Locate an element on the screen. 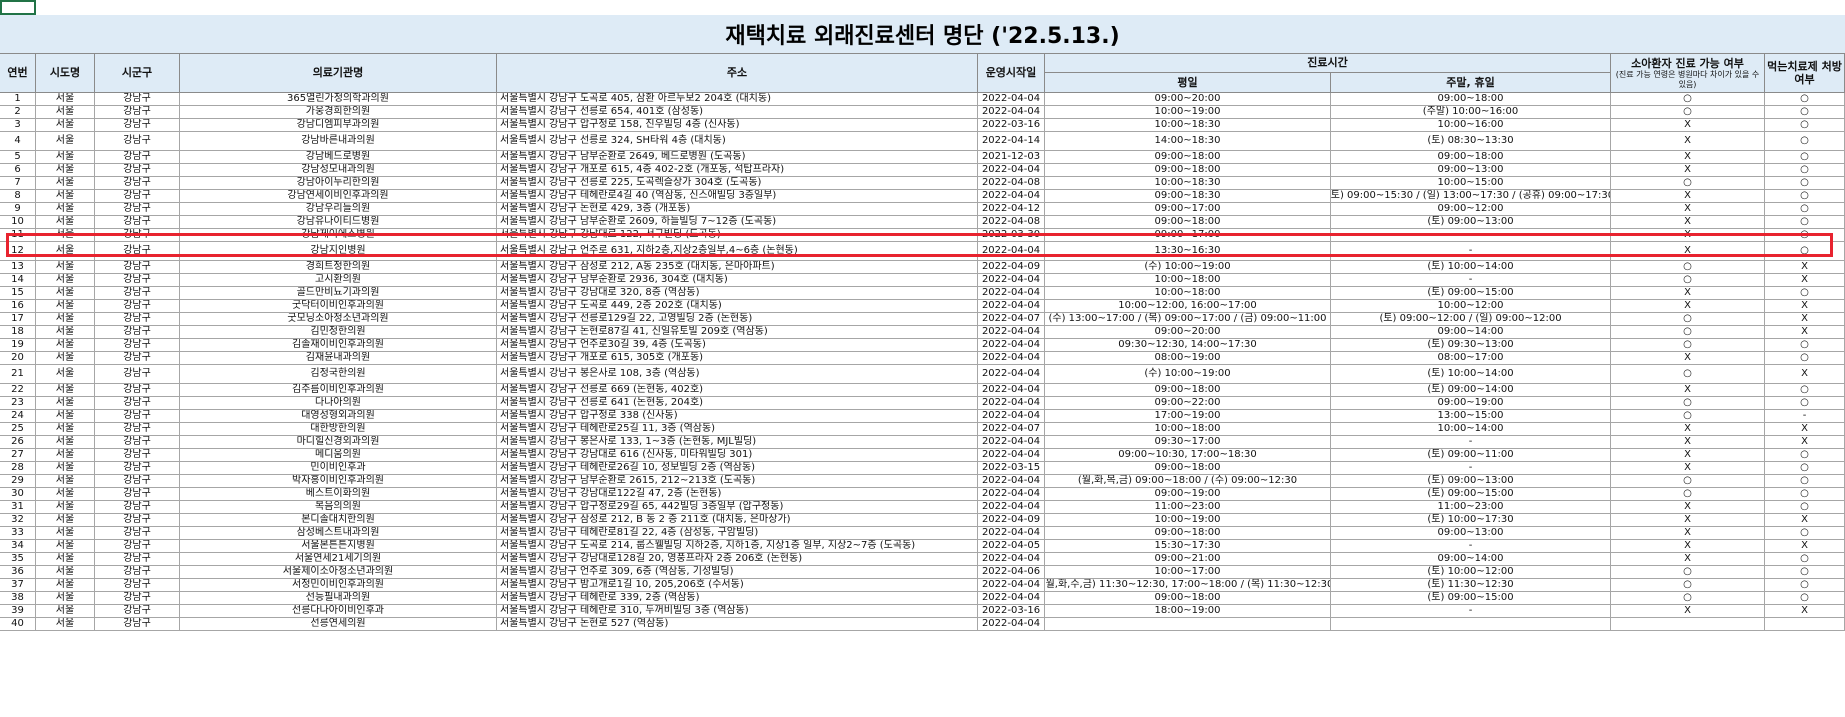 The image size is (1845, 717). cell-weekend: 10:00~14:00 is located at coordinates (1471, 429).